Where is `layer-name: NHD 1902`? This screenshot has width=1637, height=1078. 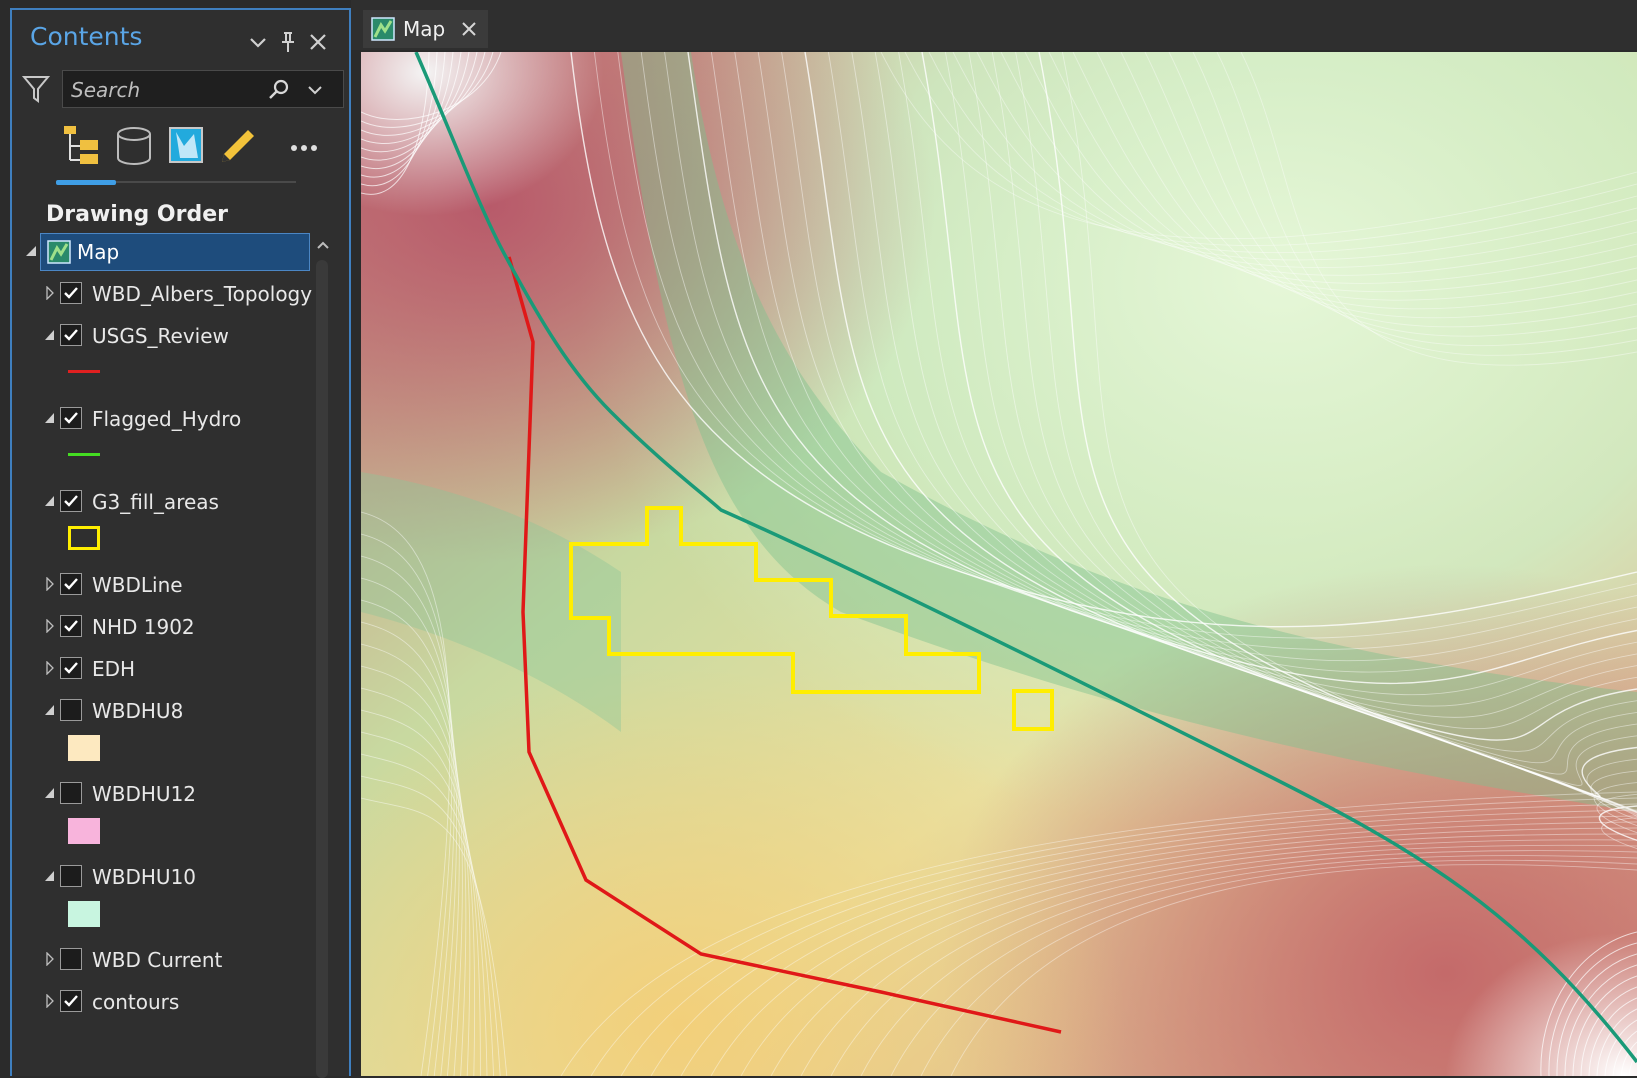 layer-name: NHD 1902 is located at coordinates (143, 627).